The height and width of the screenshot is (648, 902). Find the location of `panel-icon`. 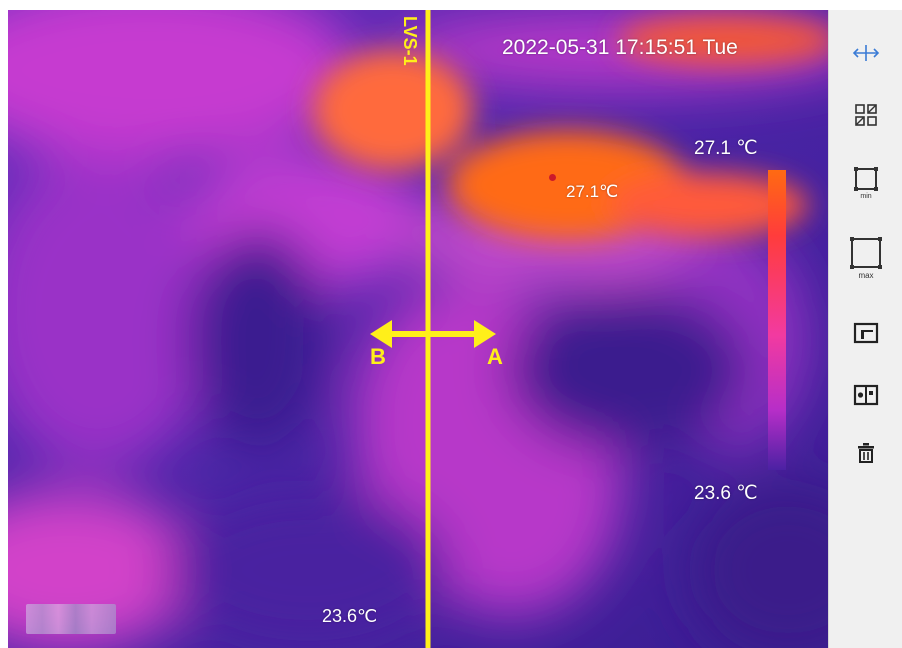

panel-icon is located at coordinates (866, 333).